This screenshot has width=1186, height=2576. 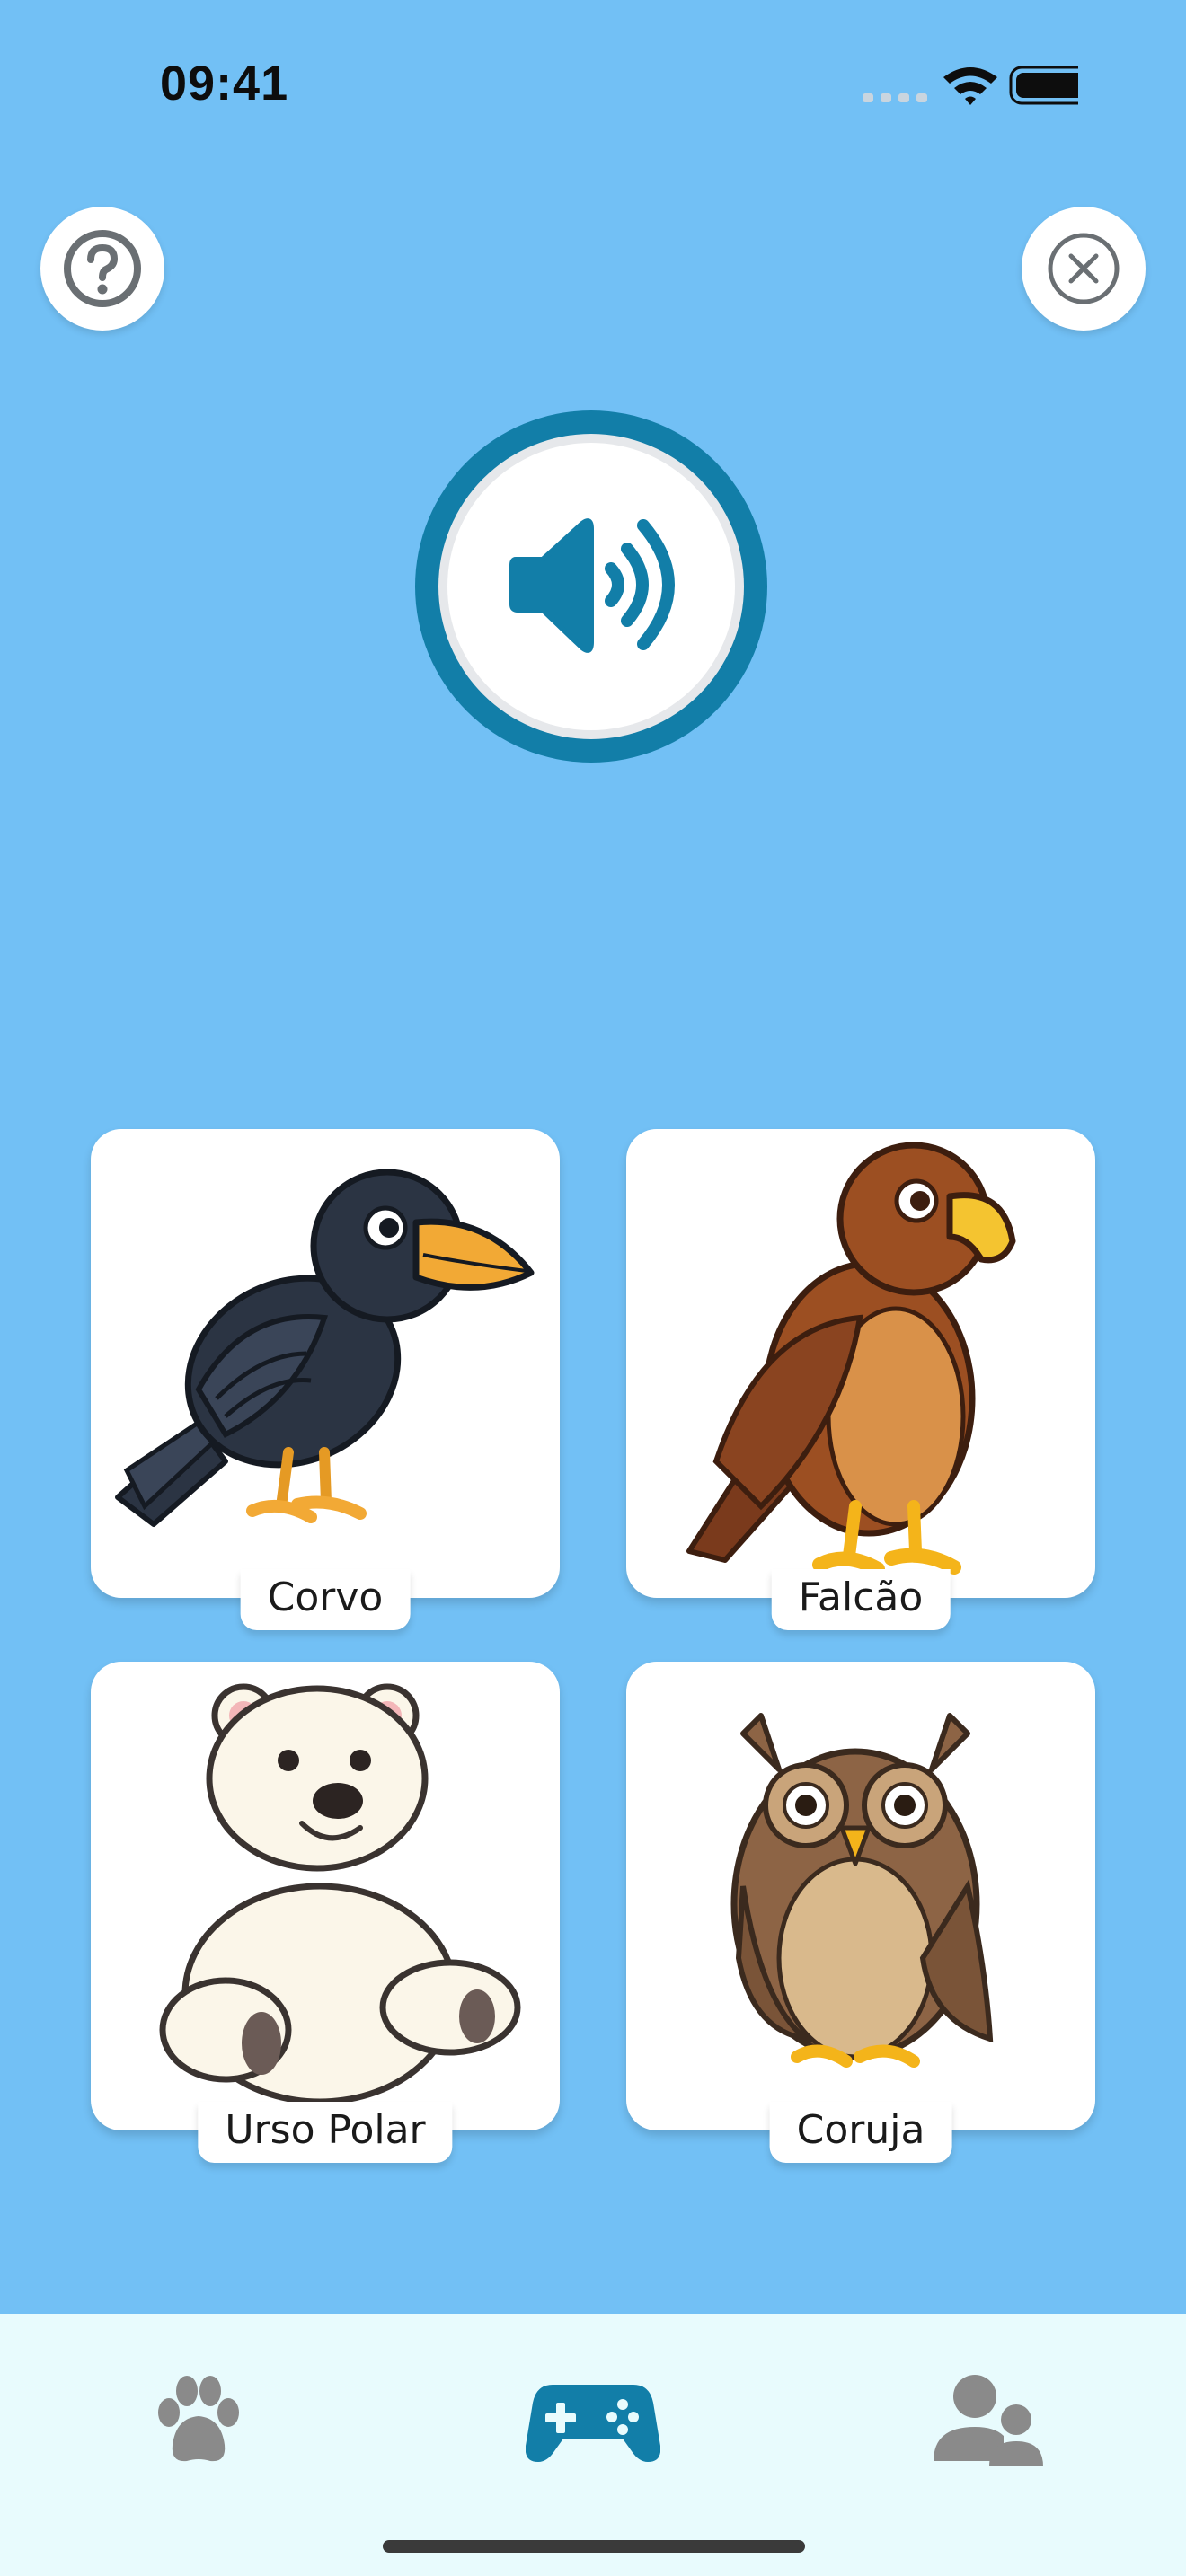 I want to click on polar-bear-illustration, so click(x=340, y=1894).